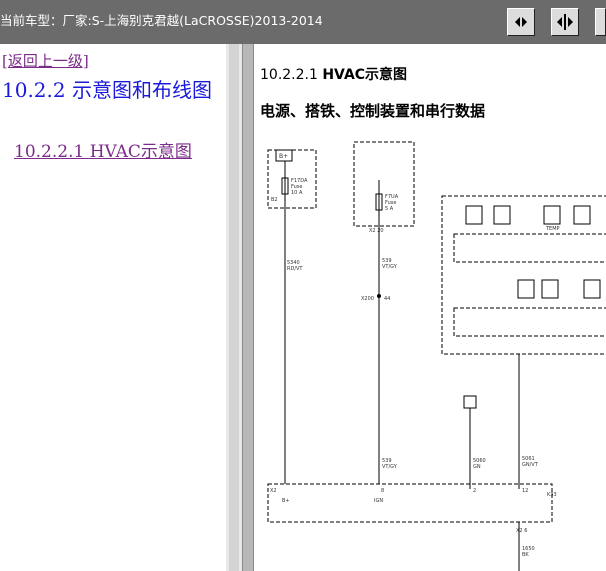 This screenshot has width=606, height=571. What do you see at coordinates (283, 156) in the screenshot?
I see `power-bplus-label: B+` at bounding box center [283, 156].